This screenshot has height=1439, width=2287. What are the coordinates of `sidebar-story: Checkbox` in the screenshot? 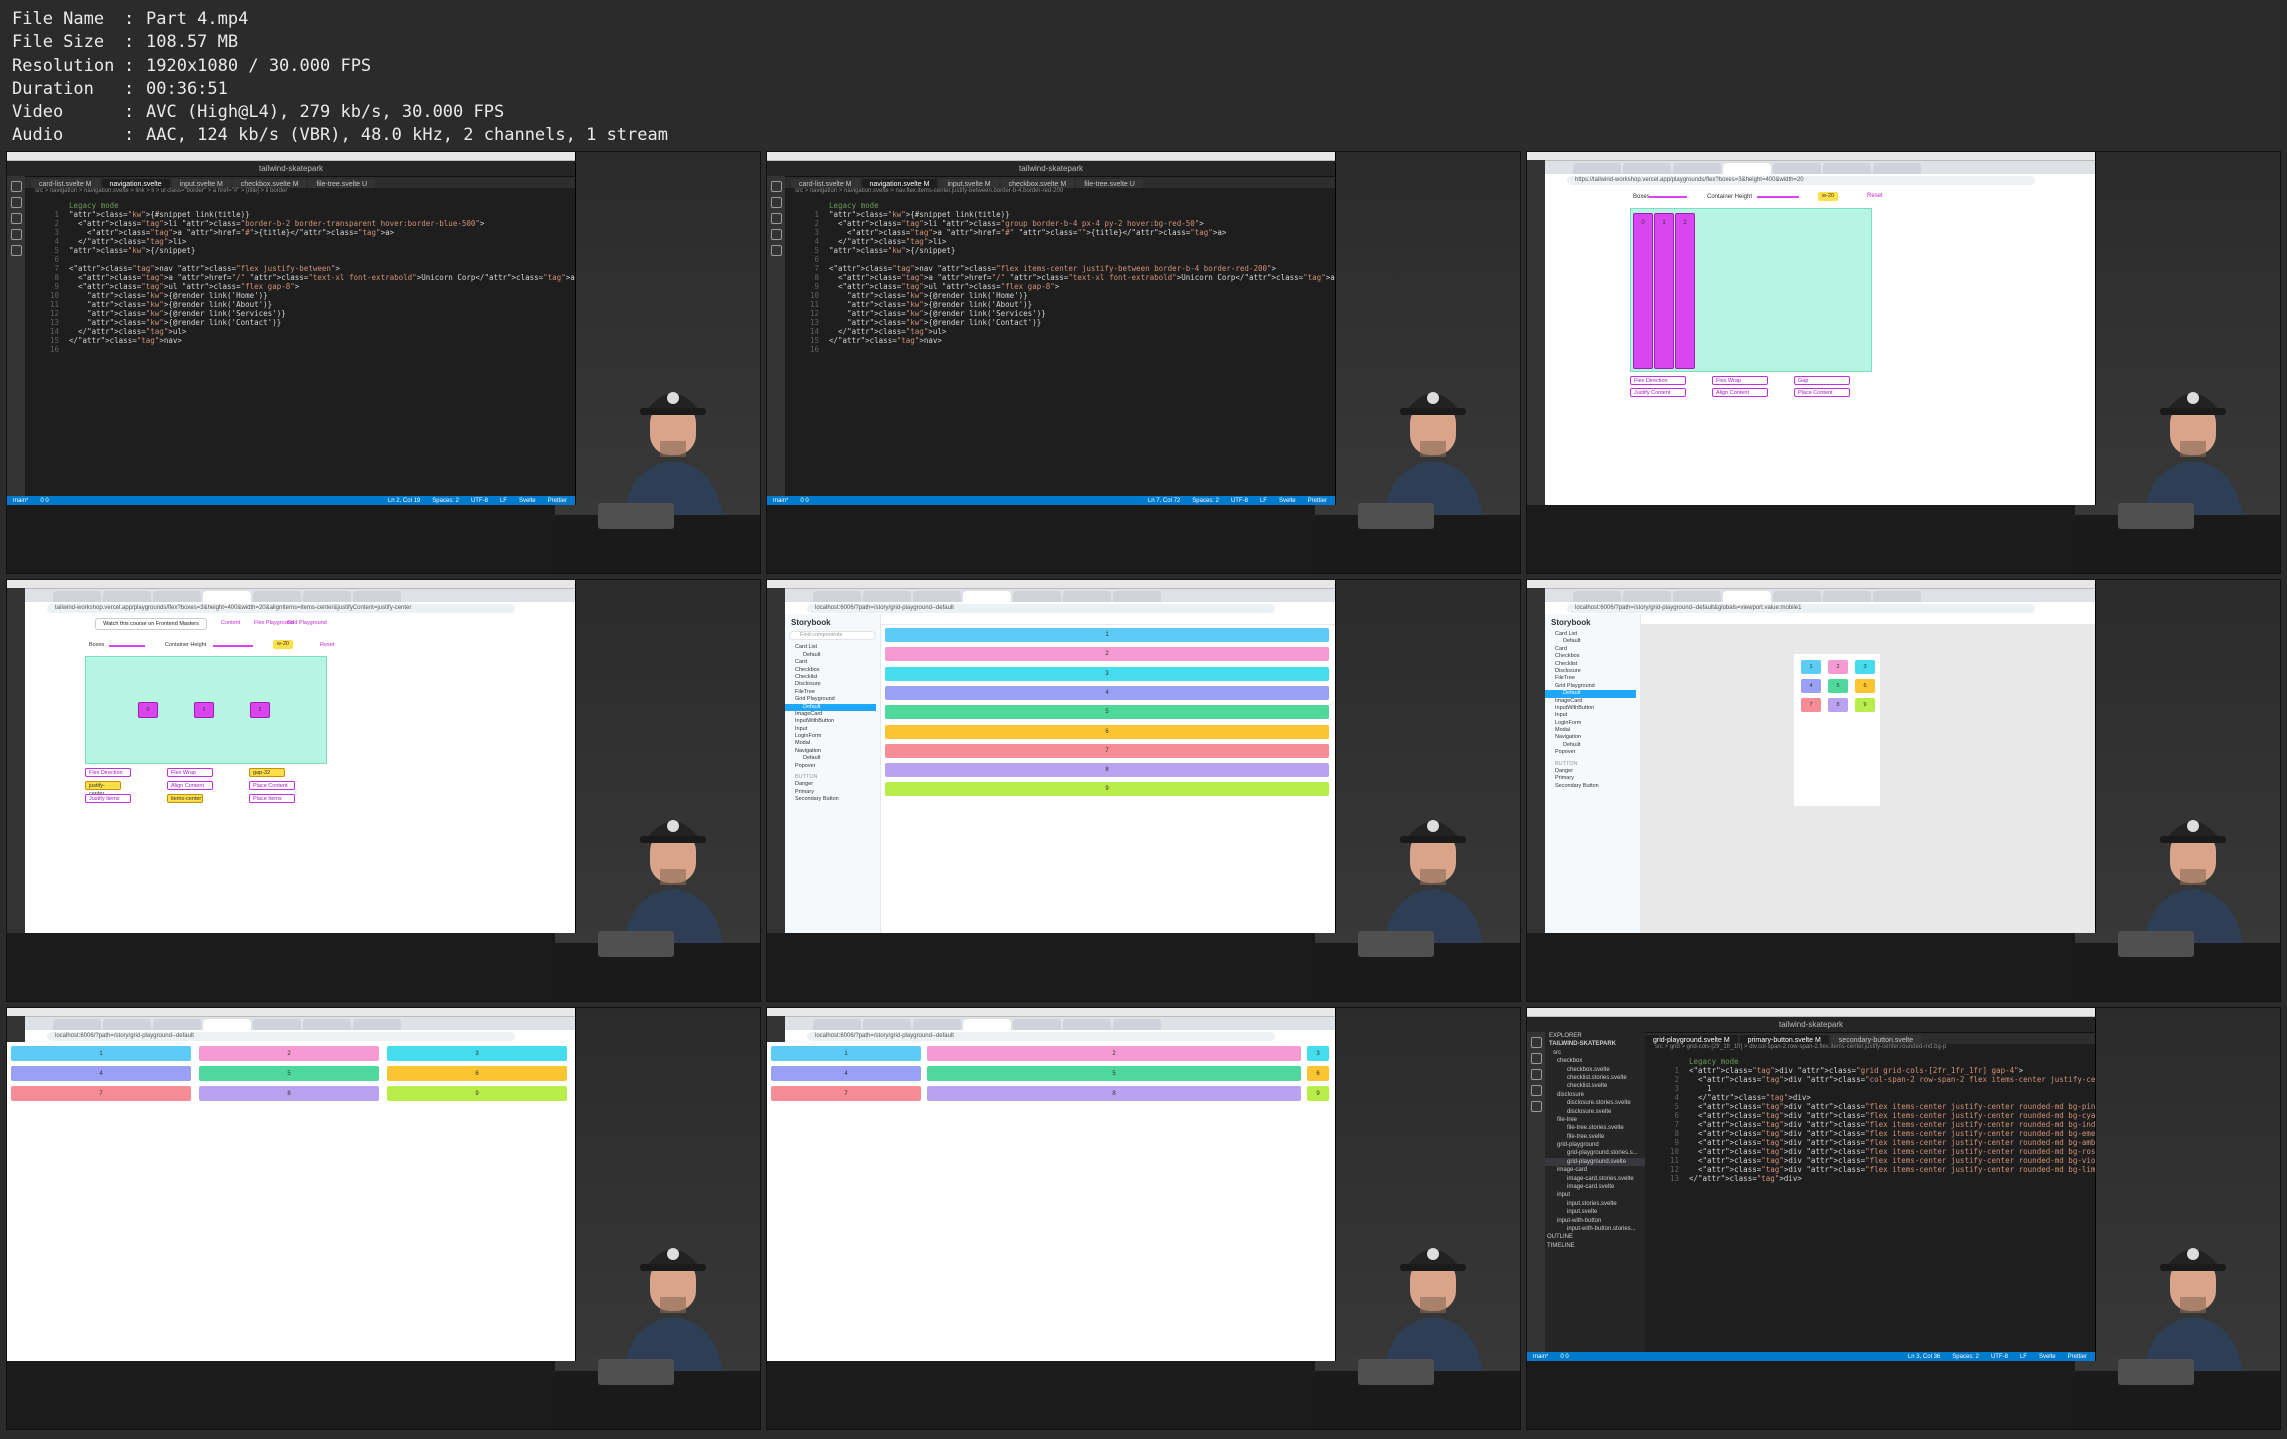 It's located at (832, 670).